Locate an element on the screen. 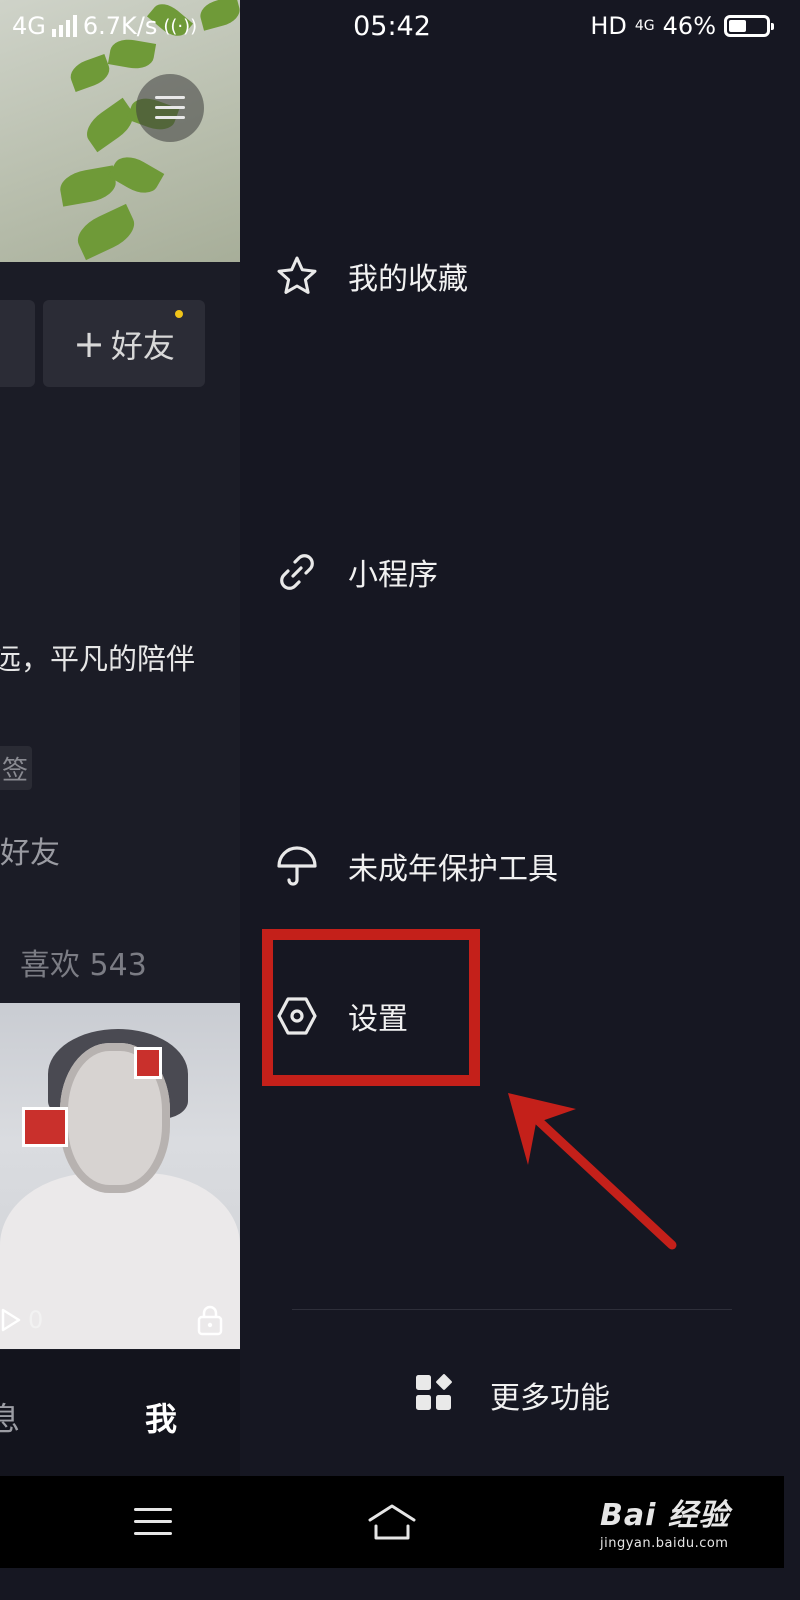 The height and width of the screenshot is (1600, 800). add-friend-button: + 好友 is located at coordinates (124, 343).